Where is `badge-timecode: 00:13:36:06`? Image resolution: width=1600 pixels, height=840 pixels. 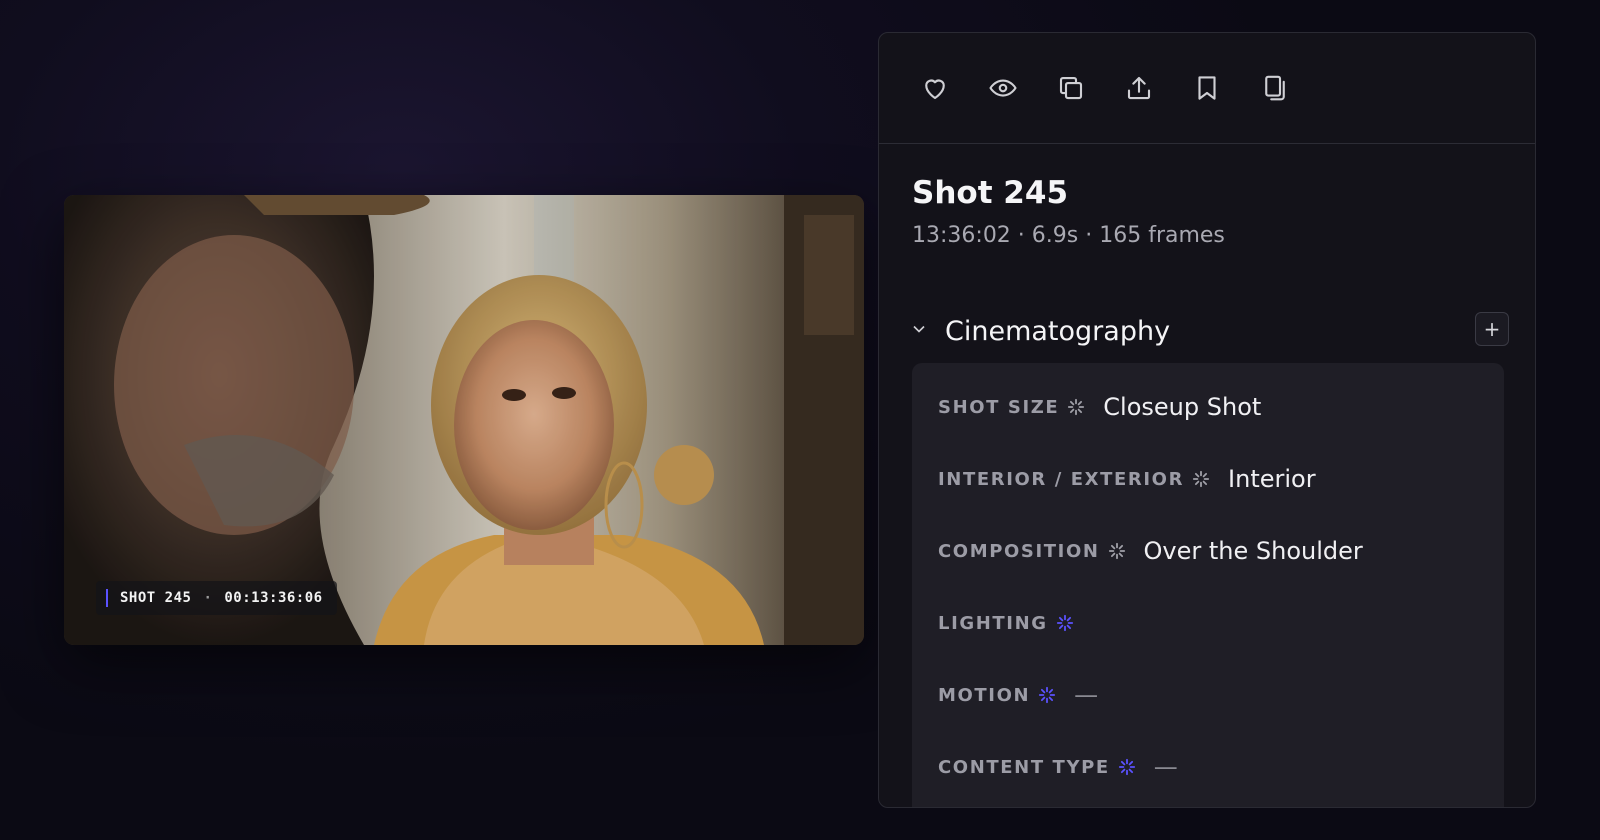
badge-timecode: 00:13:36:06 is located at coordinates (273, 598).